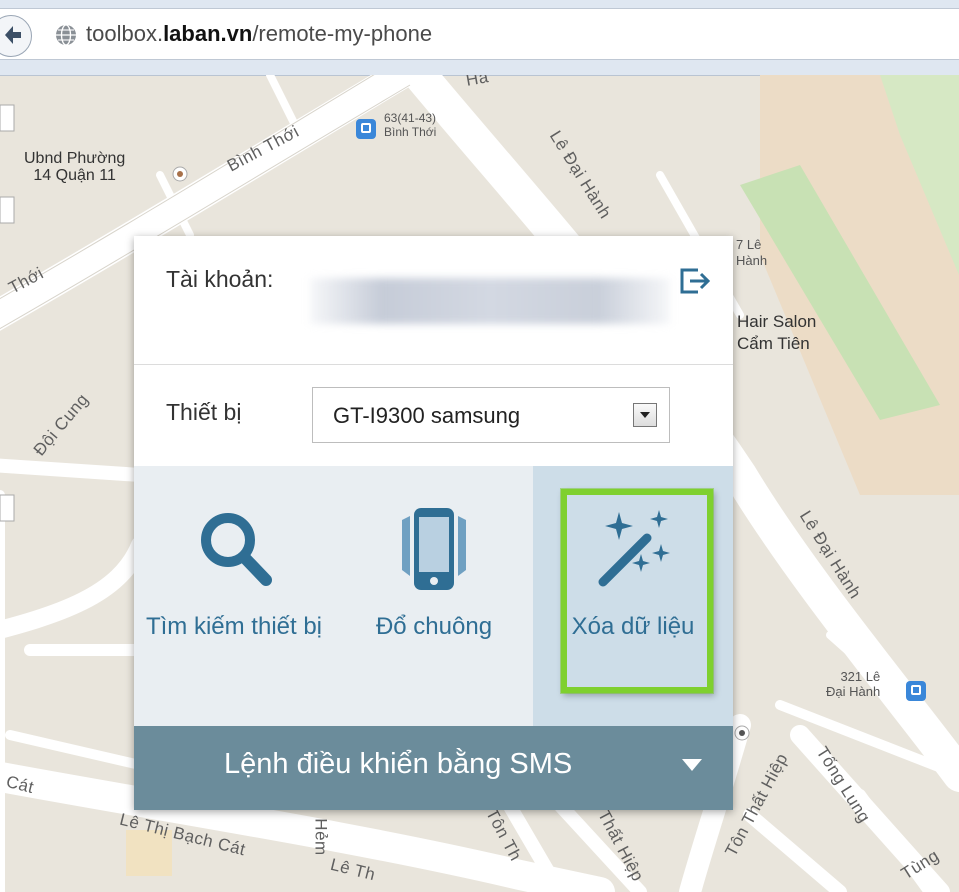 The image size is (959, 892). I want to click on globe-icon, so click(66, 35).